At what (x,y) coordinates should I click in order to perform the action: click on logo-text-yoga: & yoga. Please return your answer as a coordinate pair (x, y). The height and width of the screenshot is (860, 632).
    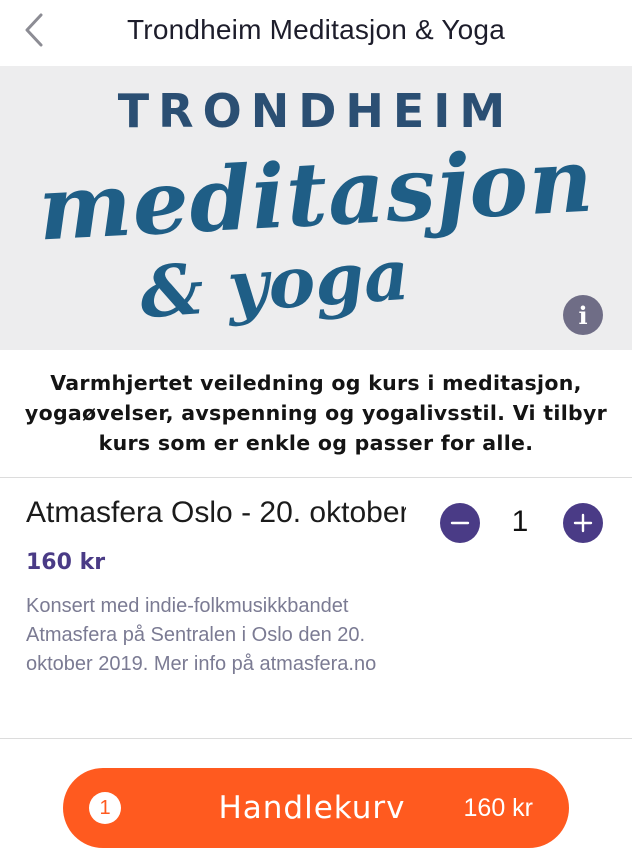
    Looking at the image, I should click on (274, 283).